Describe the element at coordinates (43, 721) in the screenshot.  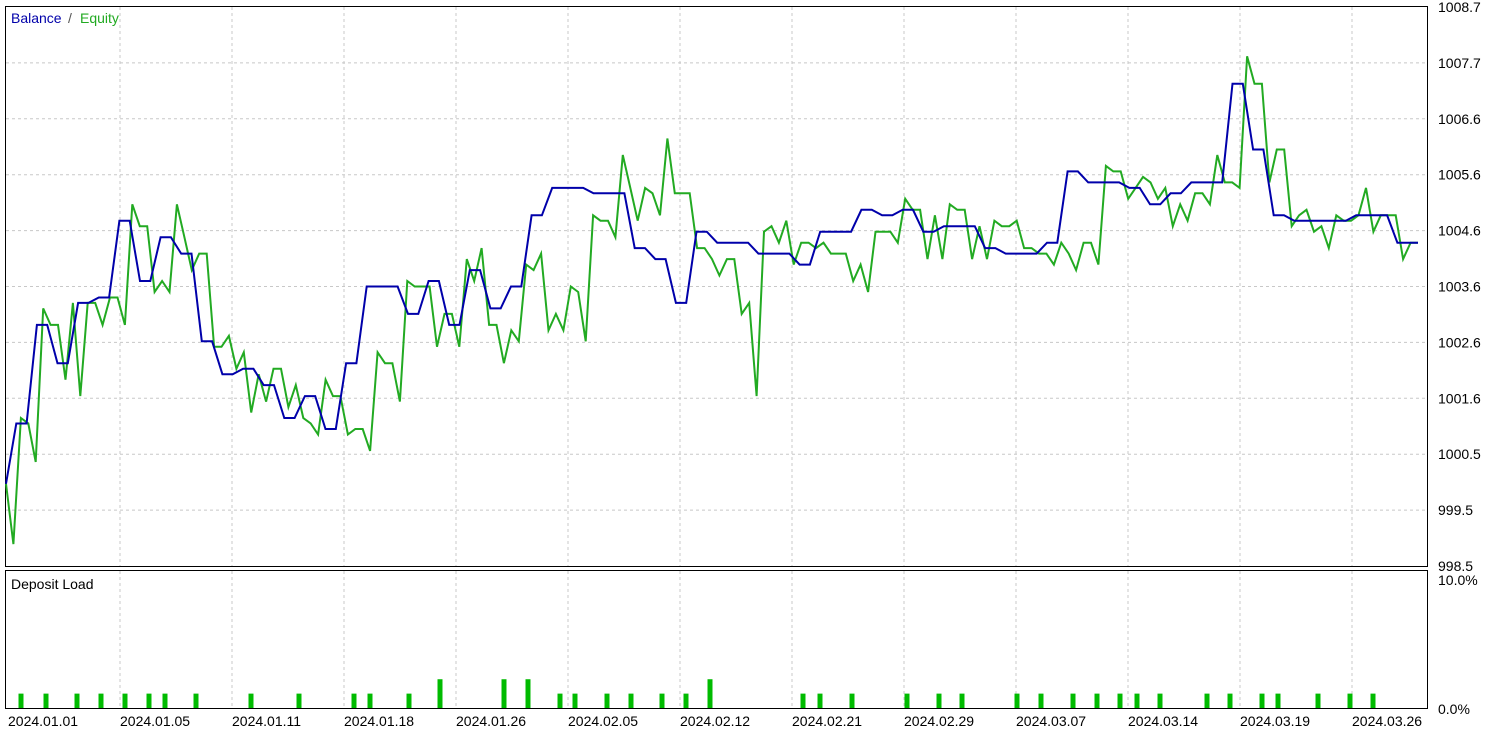
I see `x-tick-label: 2024.01.01` at that location.